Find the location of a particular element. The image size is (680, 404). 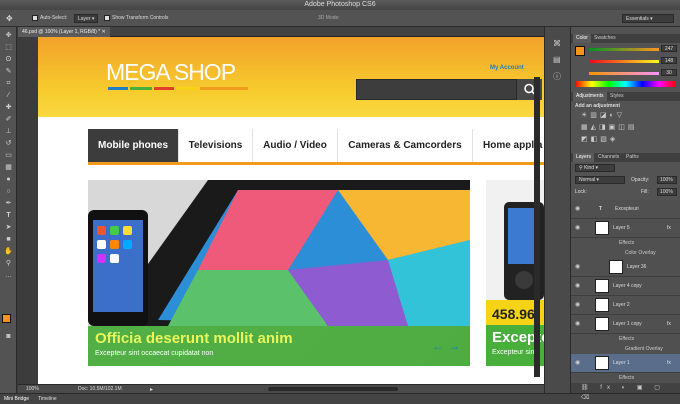

layer-row: ◉ Layer 4 copy is located at coordinates (625, 286).